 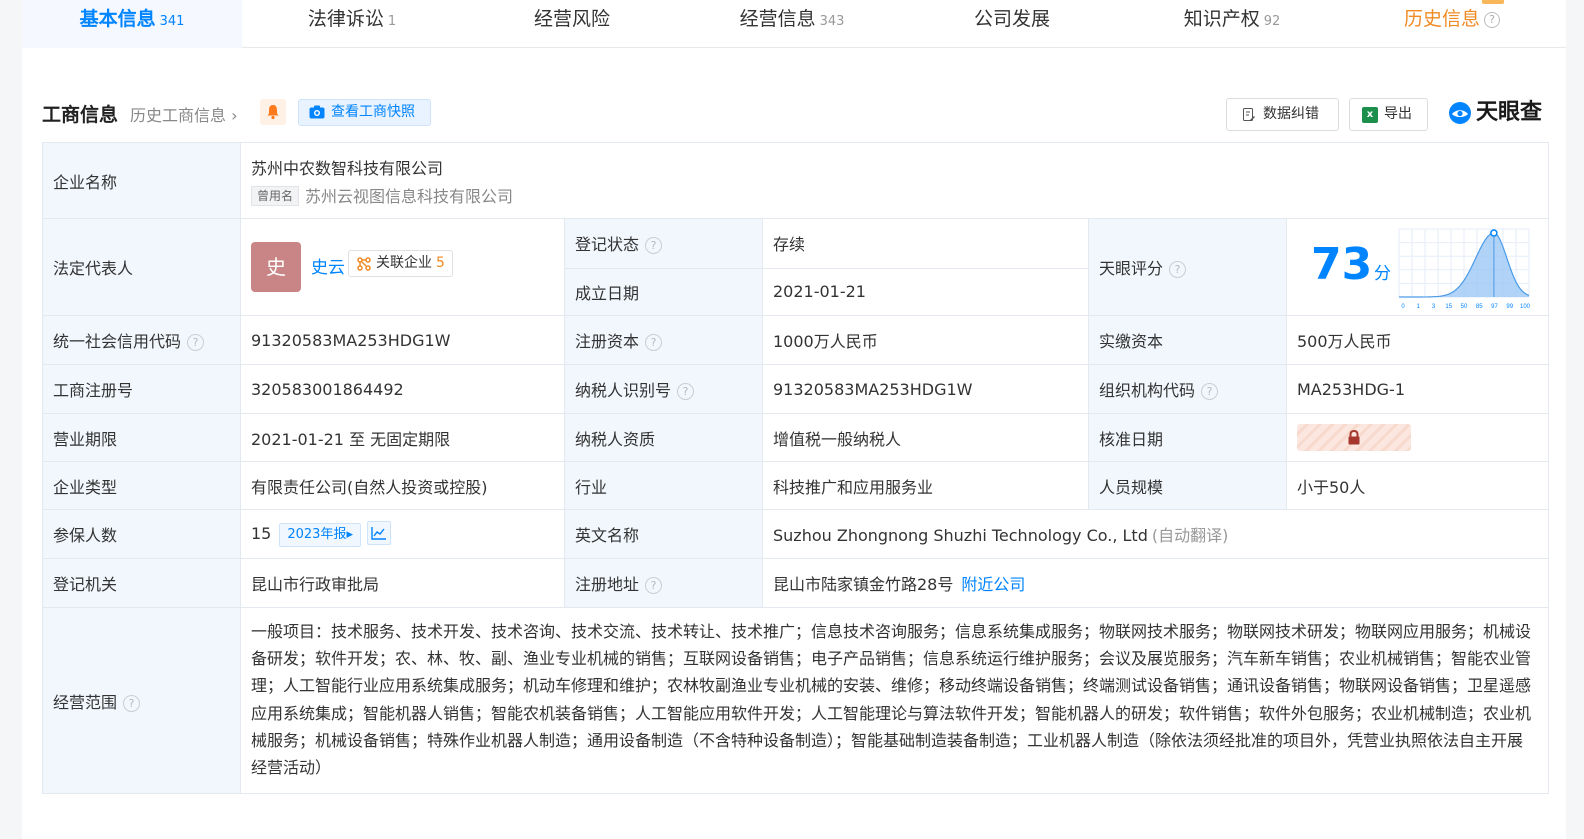 I want to click on score-tick-label: 100, so click(x=1525, y=307).